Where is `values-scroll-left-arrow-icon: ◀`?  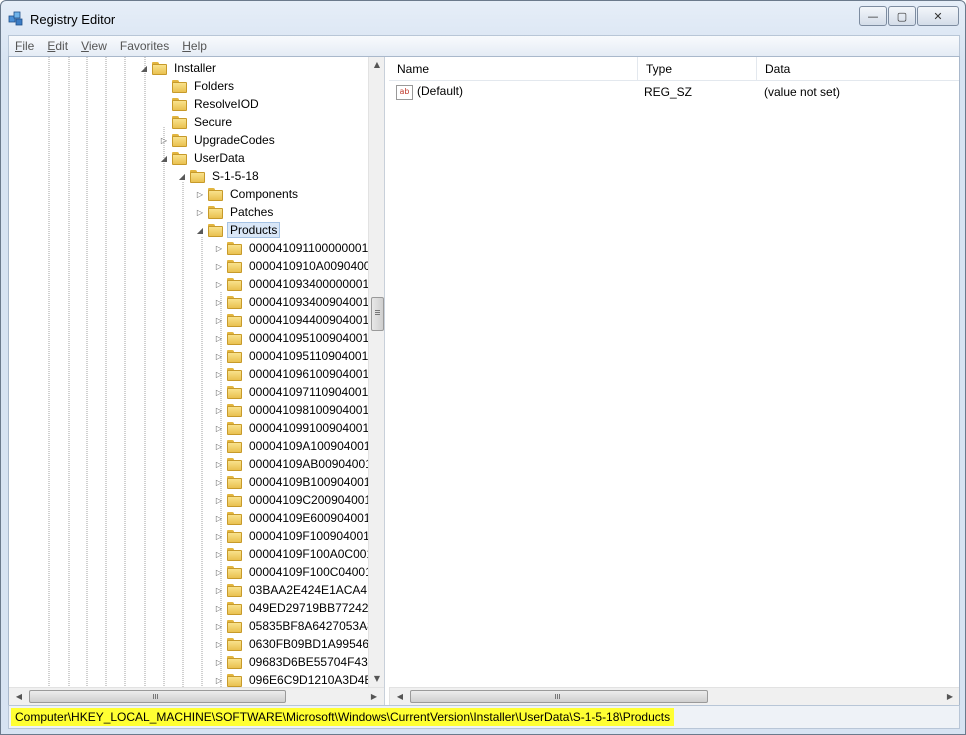 values-scroll-left-arrow-icon: ◀ is located at coordinates (400, 696).